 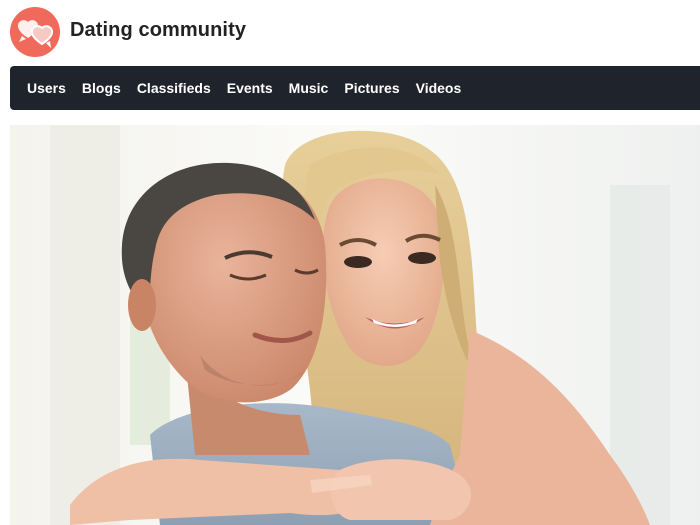 I want to click on nav-item-events: Events, so click(x=250, y=88).